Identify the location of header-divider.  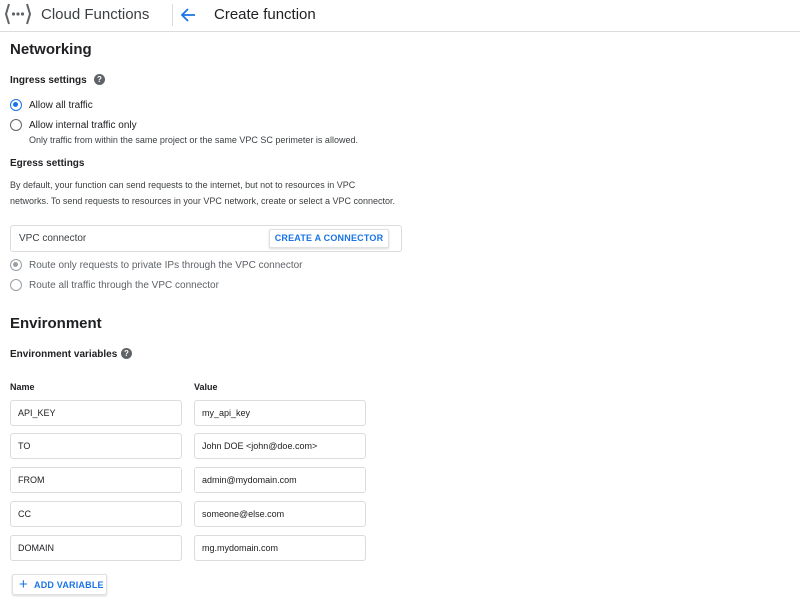
(172, 15).